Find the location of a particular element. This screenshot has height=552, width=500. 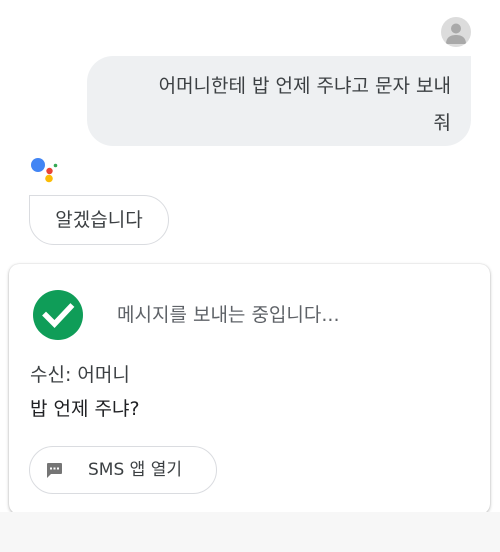

assistant-reply-bubble: 알겠습니다 is located at coordinates (99, 220).